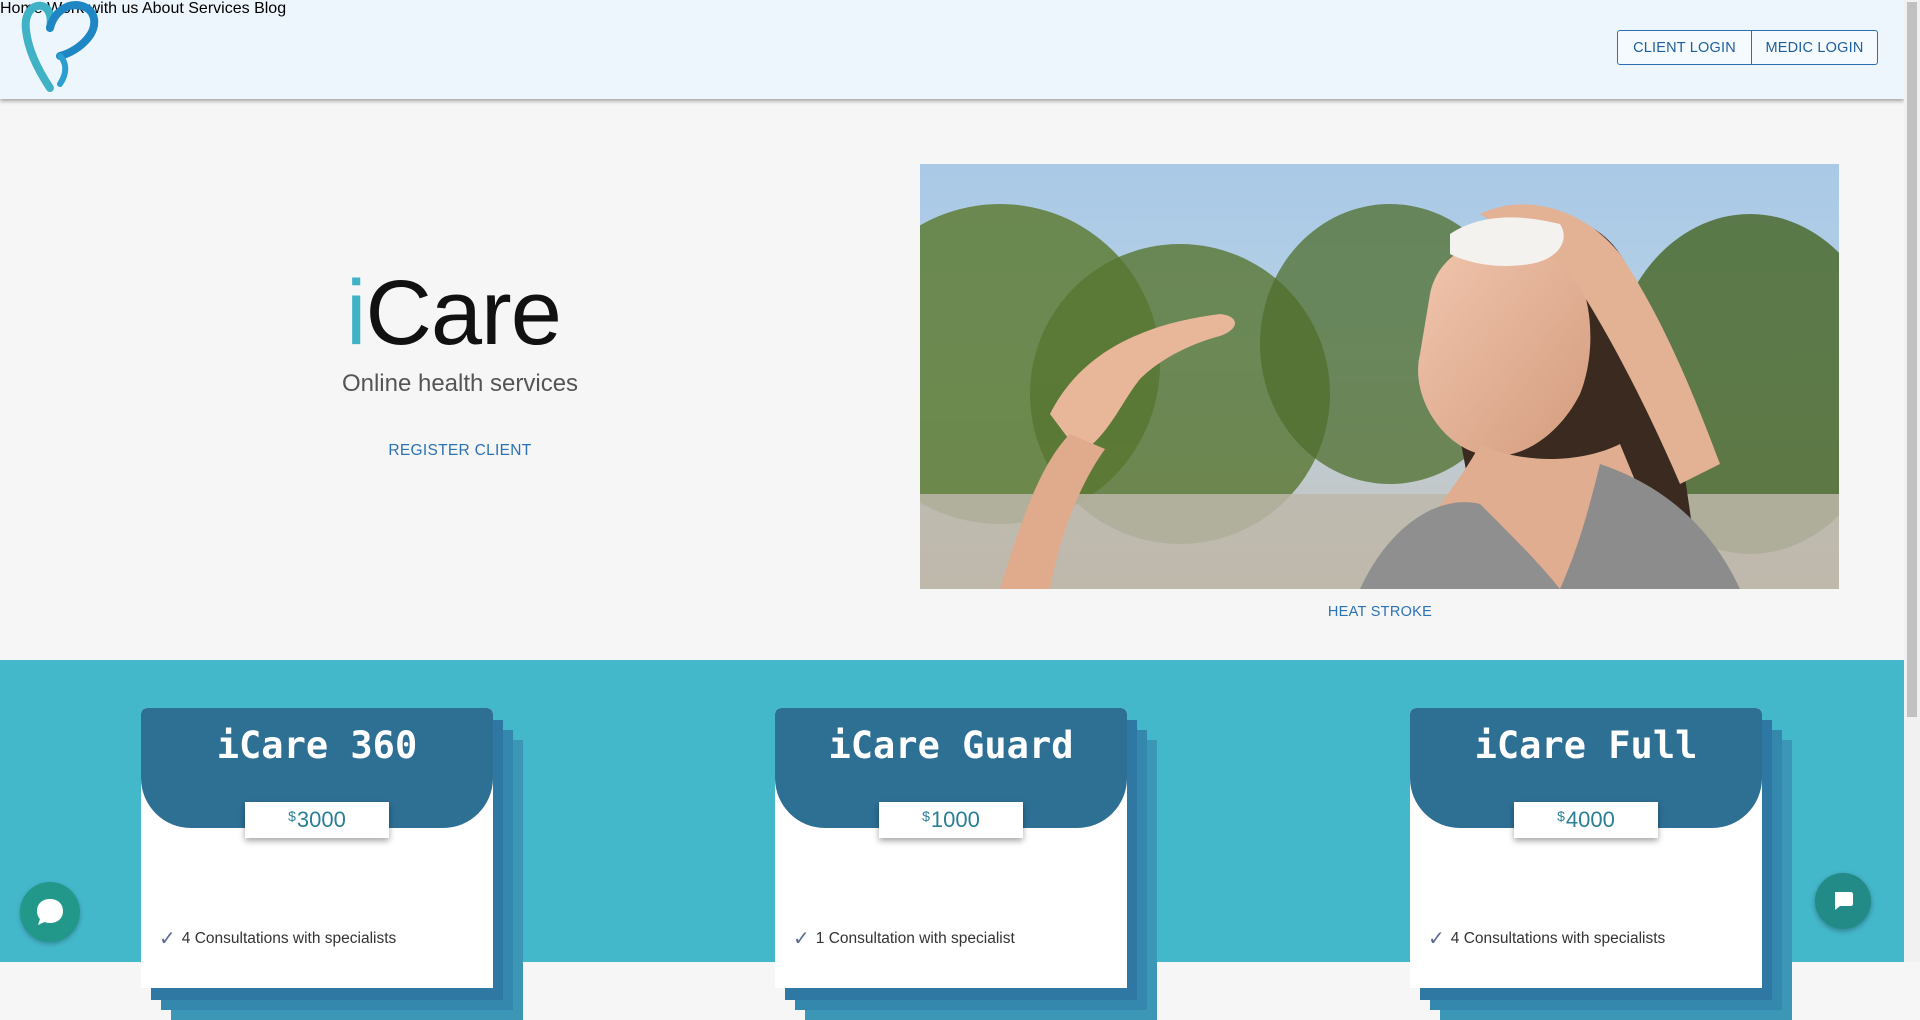 This screenshot has width=1920, height=1020. I want to click on message-icon, so click(1843, 901).